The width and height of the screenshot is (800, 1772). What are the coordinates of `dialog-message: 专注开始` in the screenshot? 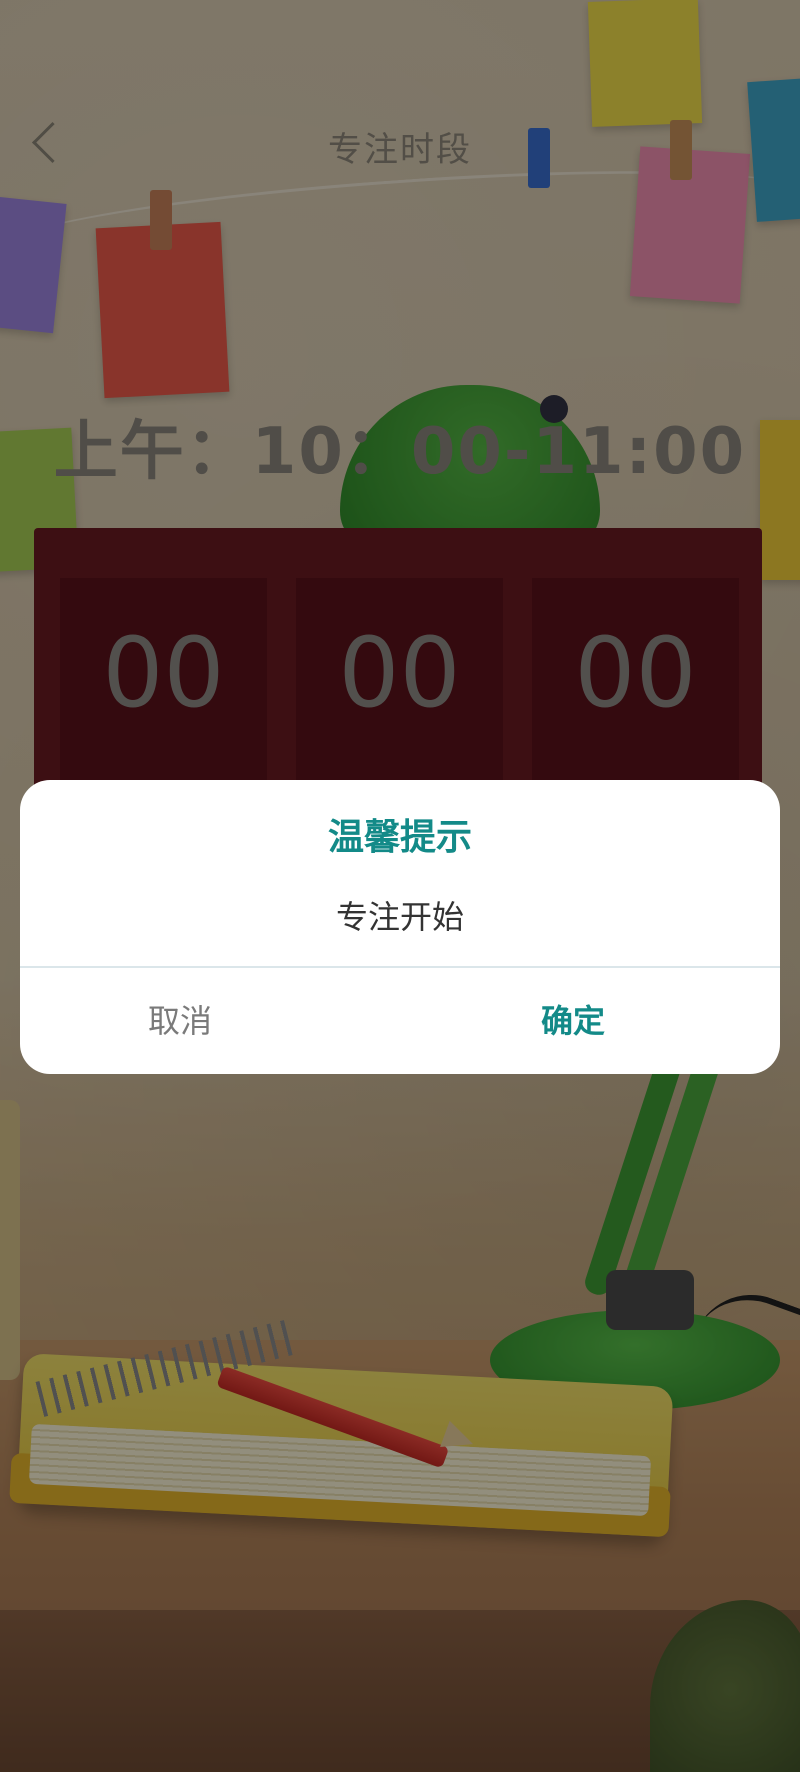 It's located at (399, 917).